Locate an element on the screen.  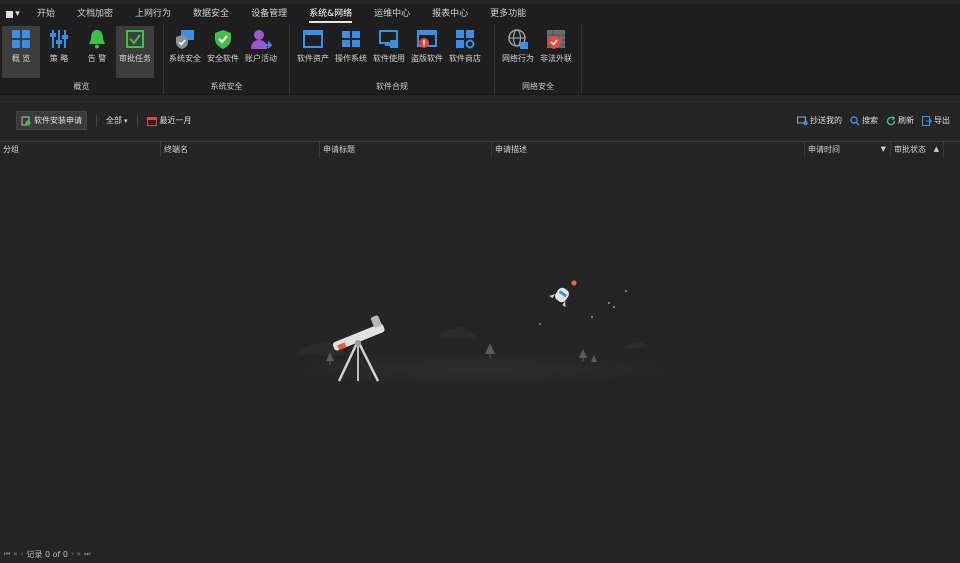
calendar-icon is located at coordinates (151, 121).